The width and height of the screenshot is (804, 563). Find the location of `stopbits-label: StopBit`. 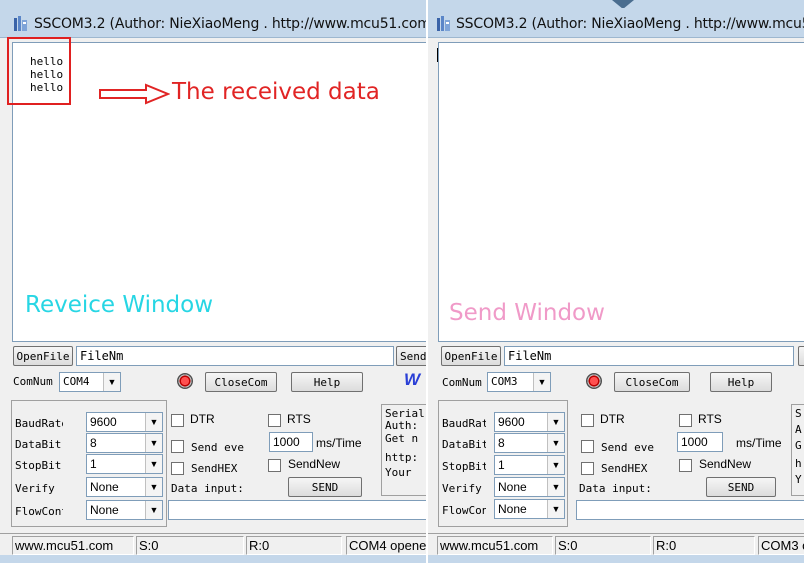

stopbits-label: StopBit is located at coordinates (464, 466).